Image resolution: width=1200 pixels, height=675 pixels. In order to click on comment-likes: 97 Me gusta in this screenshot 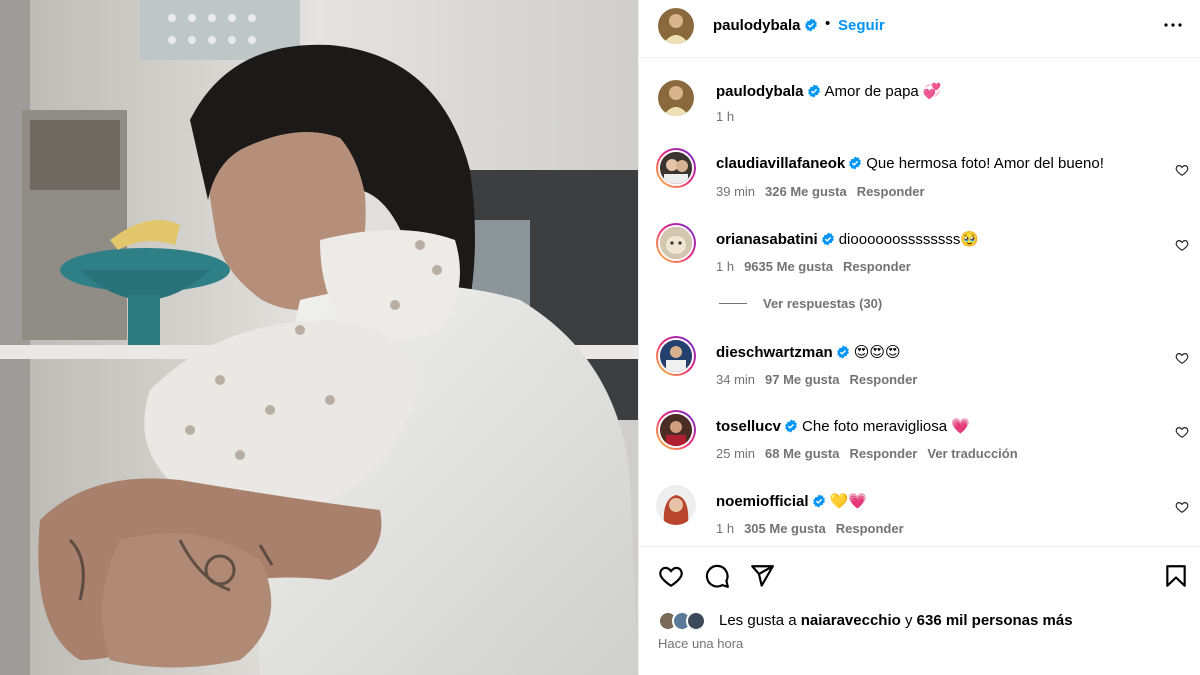, I will do `click(802, 379)`.